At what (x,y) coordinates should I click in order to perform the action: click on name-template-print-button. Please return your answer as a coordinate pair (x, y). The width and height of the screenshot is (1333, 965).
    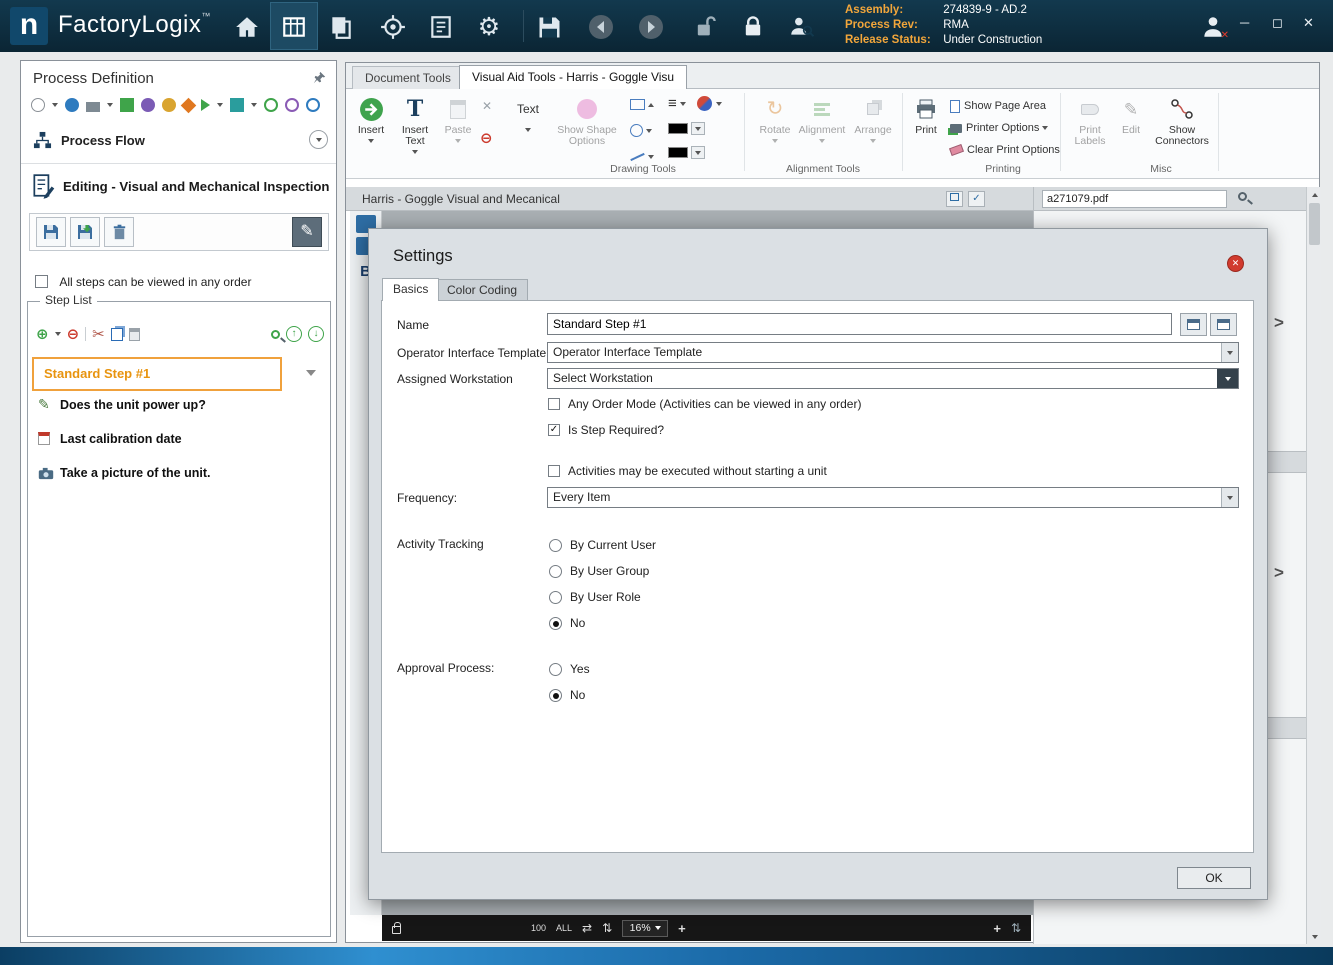
    Looking at the image, I should click on (1223, 324).